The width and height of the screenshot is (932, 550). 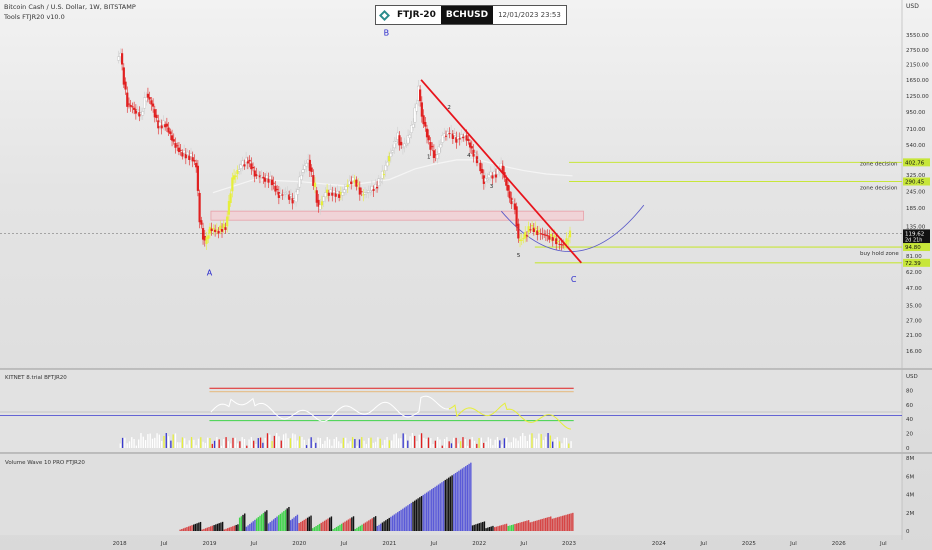 I want to click on indicator-tick: 60, so click(x=909, y=406).